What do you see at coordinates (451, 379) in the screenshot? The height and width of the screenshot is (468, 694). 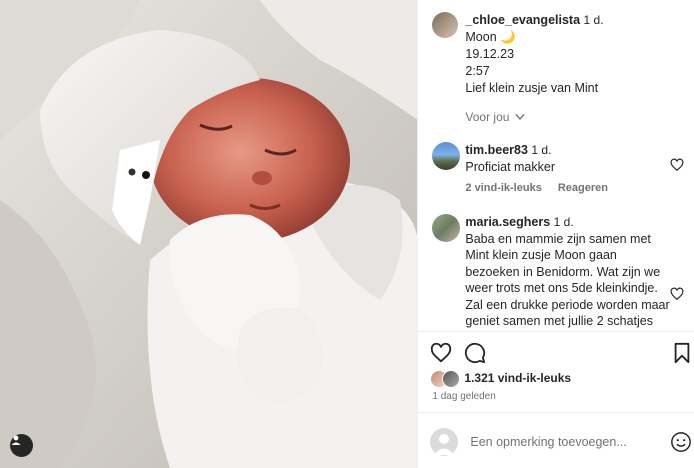 I see `liker-avatar` at bounding box center [451, 379].